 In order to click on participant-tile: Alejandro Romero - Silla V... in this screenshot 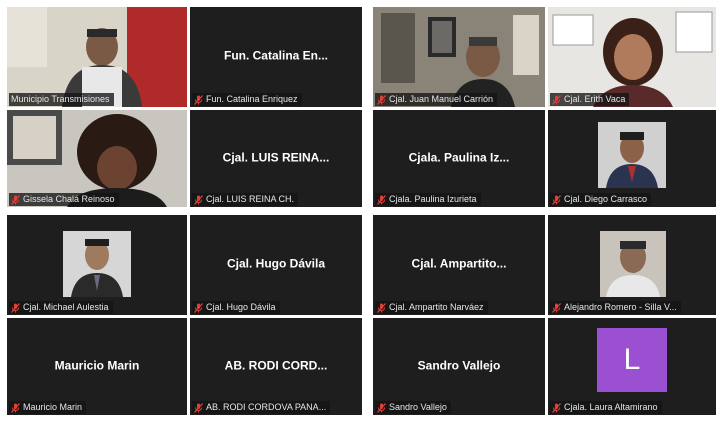, I will do `click(632, 265)`.